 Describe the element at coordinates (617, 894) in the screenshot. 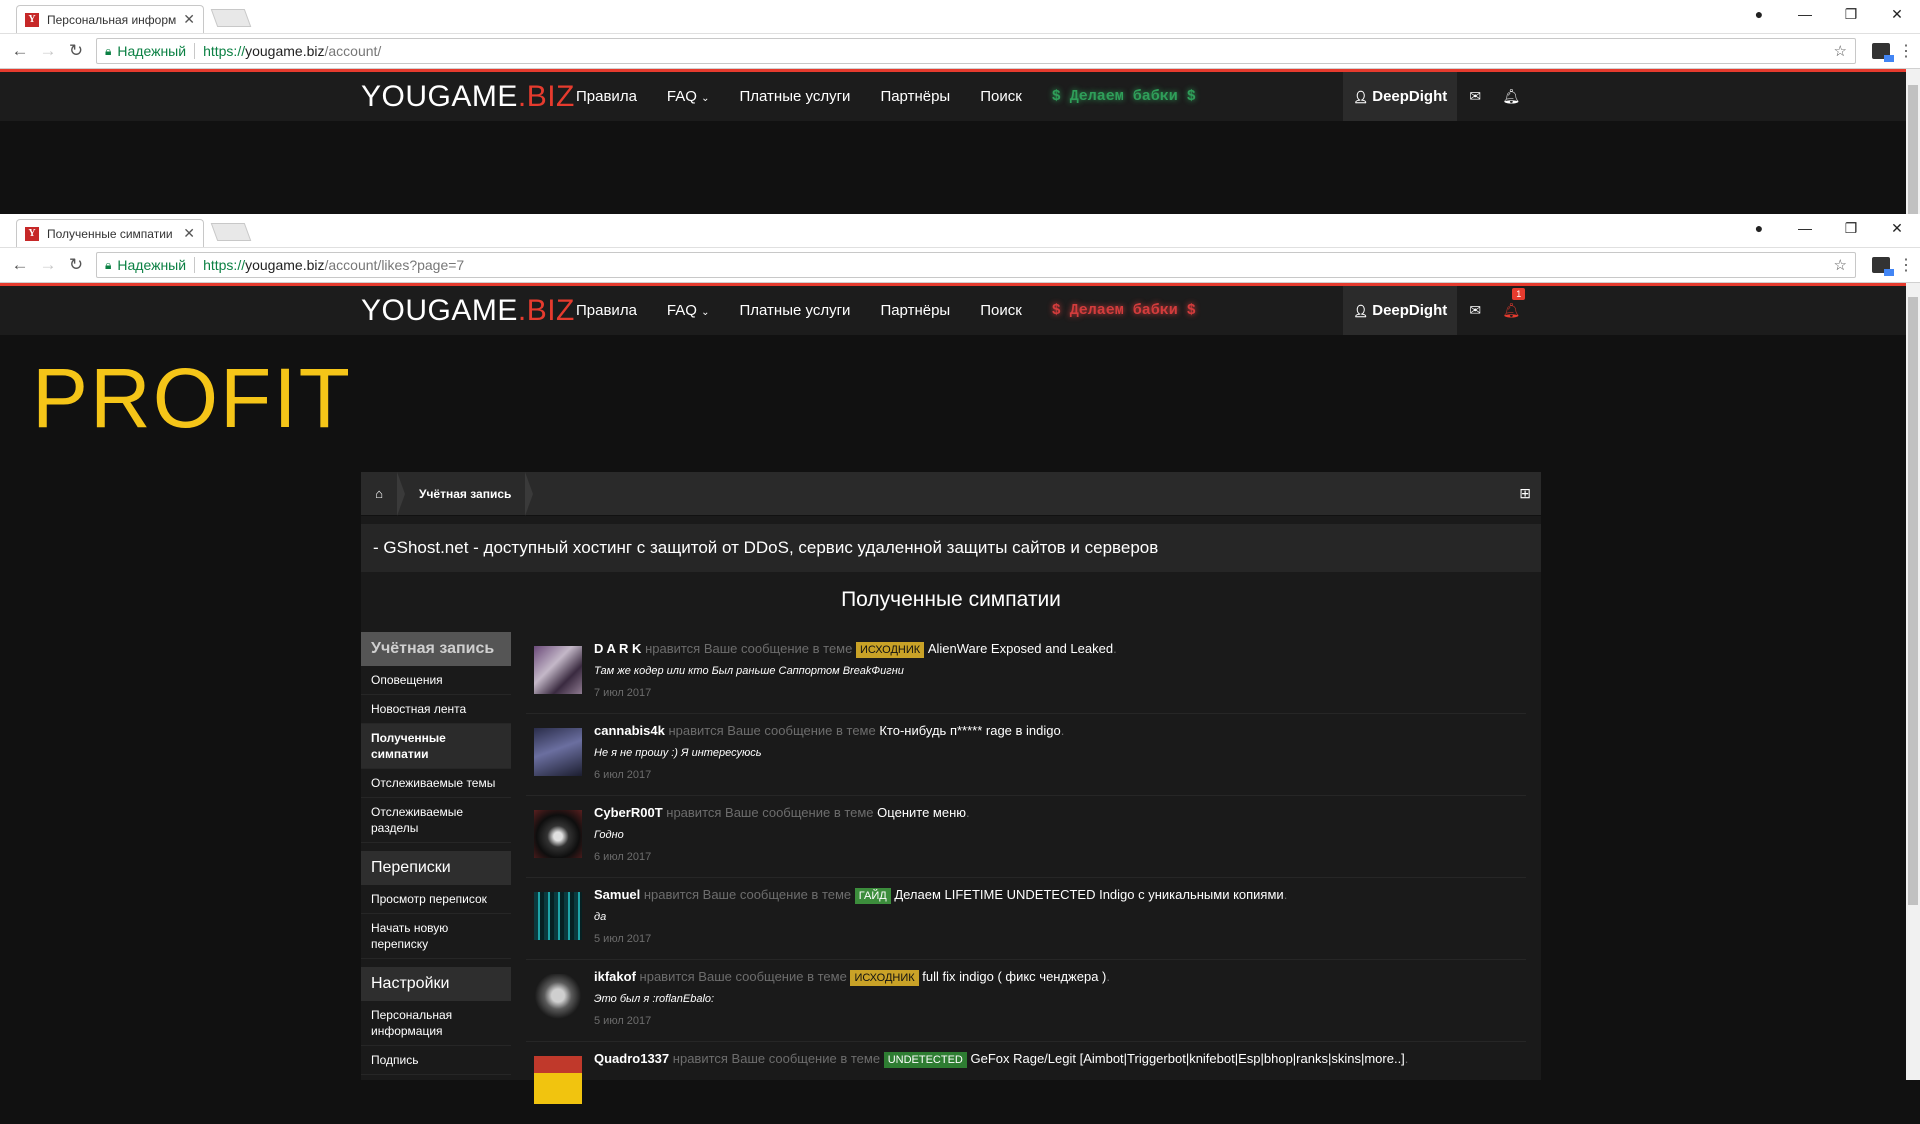

I see `username-link: Samuel` at that location.